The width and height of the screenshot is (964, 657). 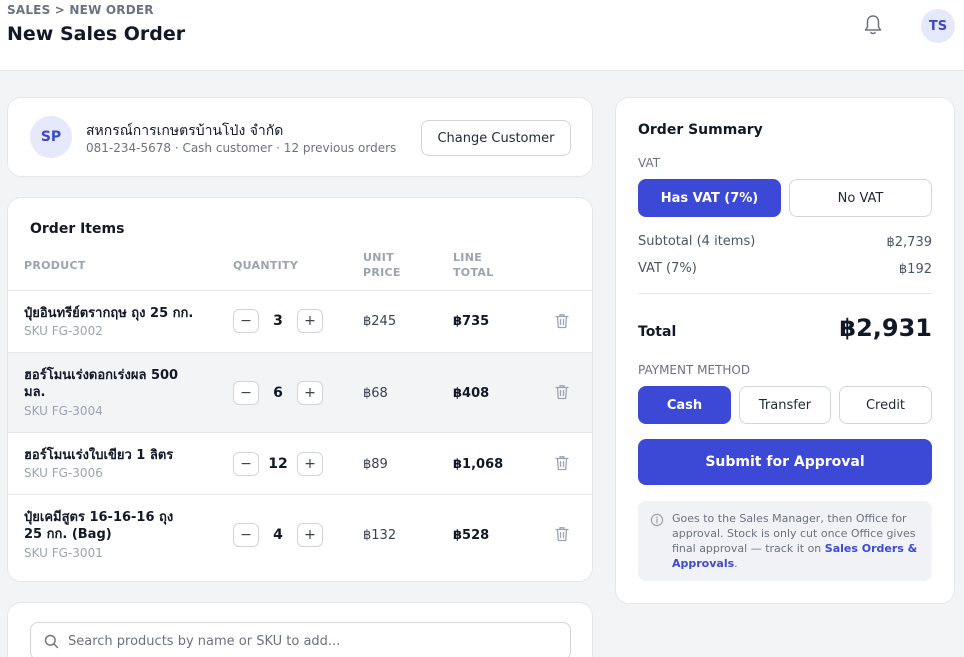 I want to click on customer-name: สหกรณ์การเกษตรบ้านโป่ง จำกัด, so click(x=185, y=131).